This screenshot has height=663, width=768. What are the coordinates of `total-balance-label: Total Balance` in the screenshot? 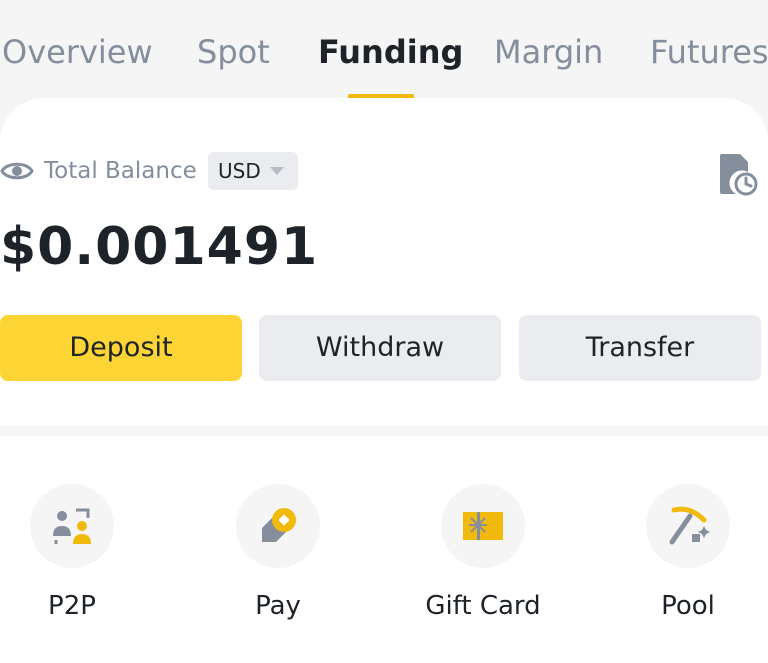 It's located at (120, 171).